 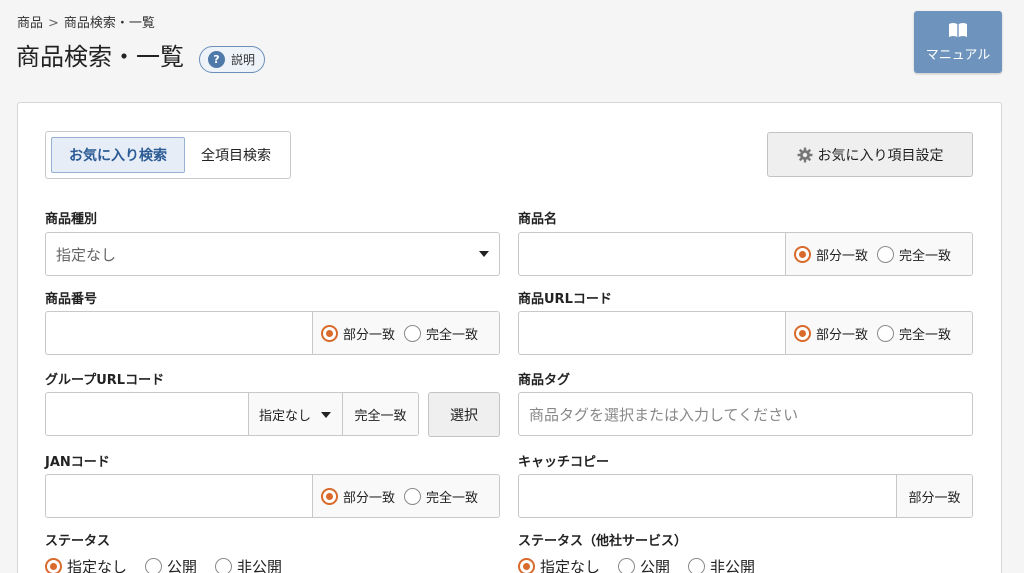 What do you see at coordinates (538, 219) in the screenshot?
I see `product-name-label: 商品名` at bounding box center [538, 219].